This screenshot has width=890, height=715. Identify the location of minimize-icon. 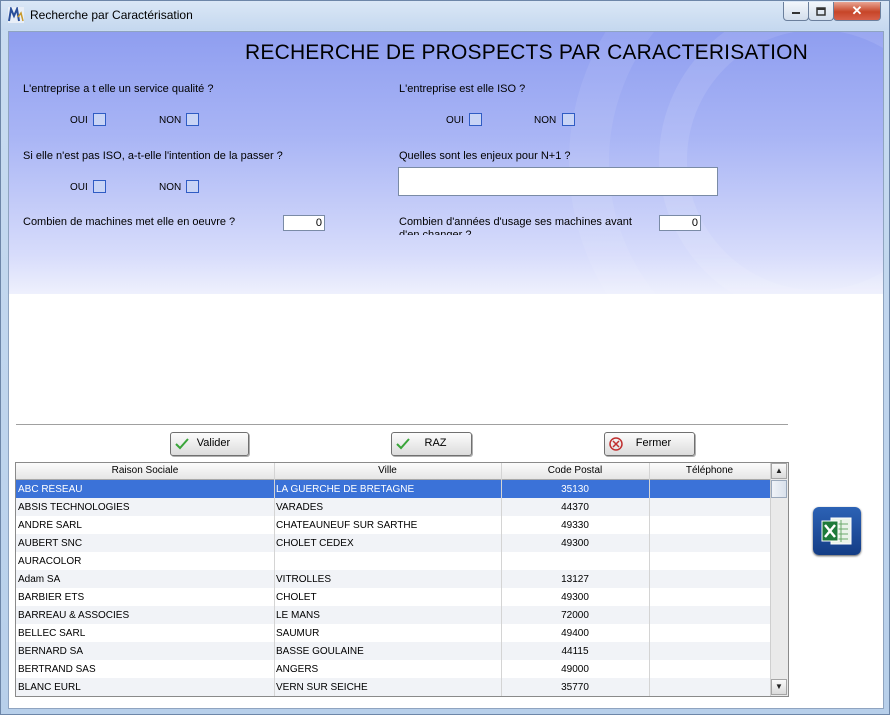
(796, 13).